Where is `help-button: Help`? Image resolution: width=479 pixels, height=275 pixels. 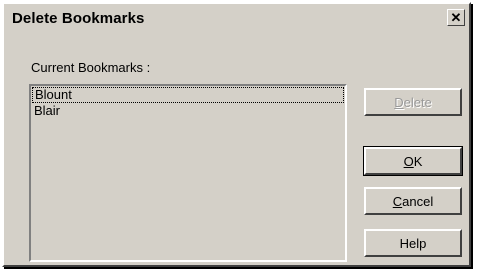 help-button: Help is located at coordinates (413, 243).